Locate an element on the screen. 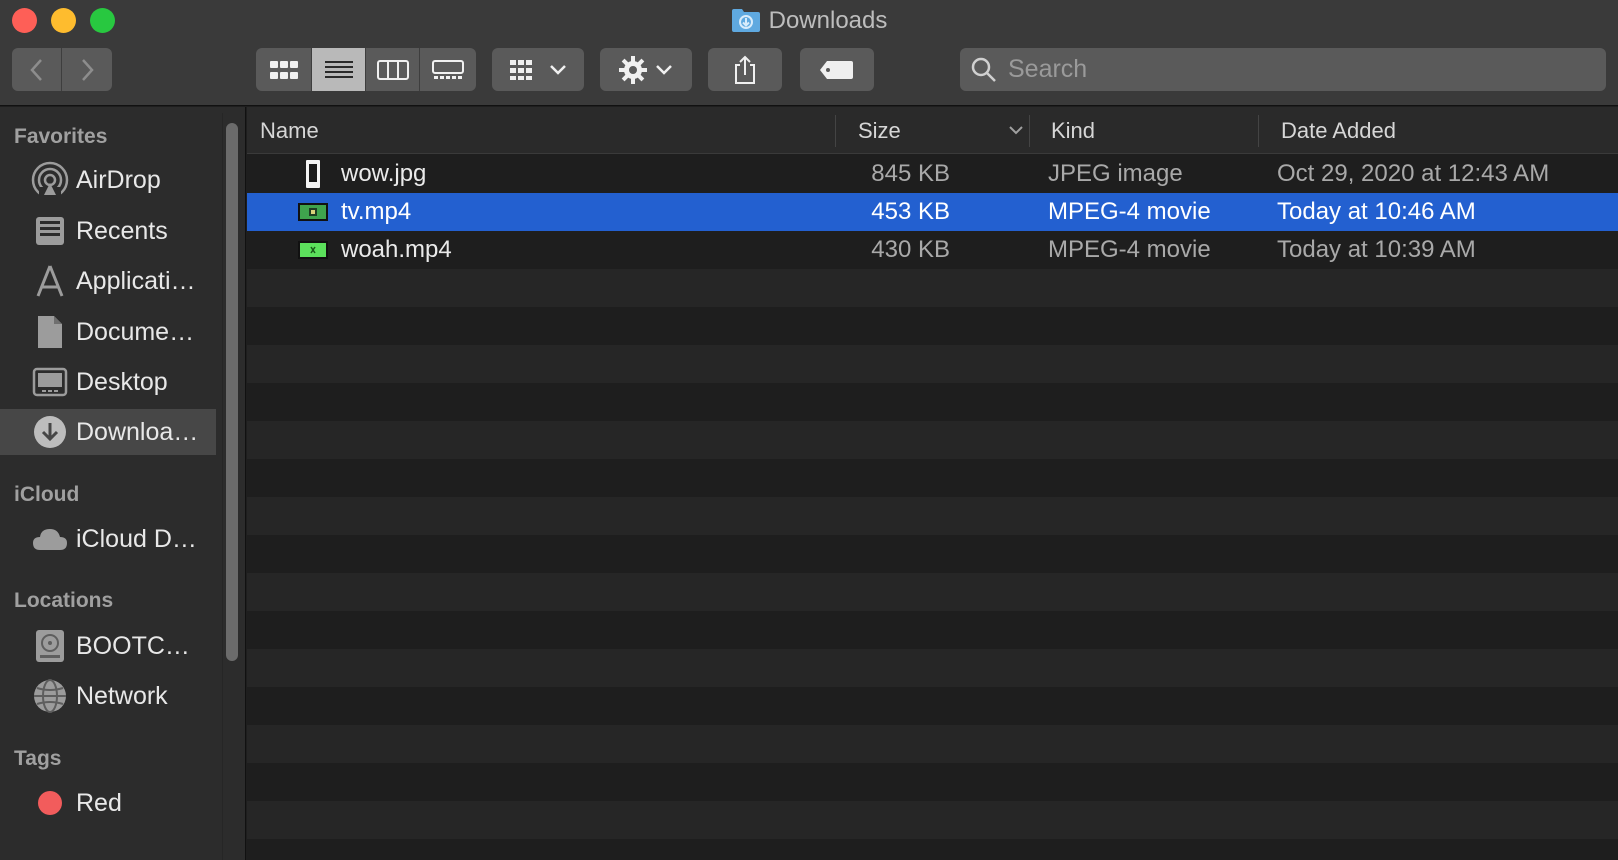 This screenshot has width=1618, height=860. sidebar-item-label: Desktop is located at coordinates (122, 381).